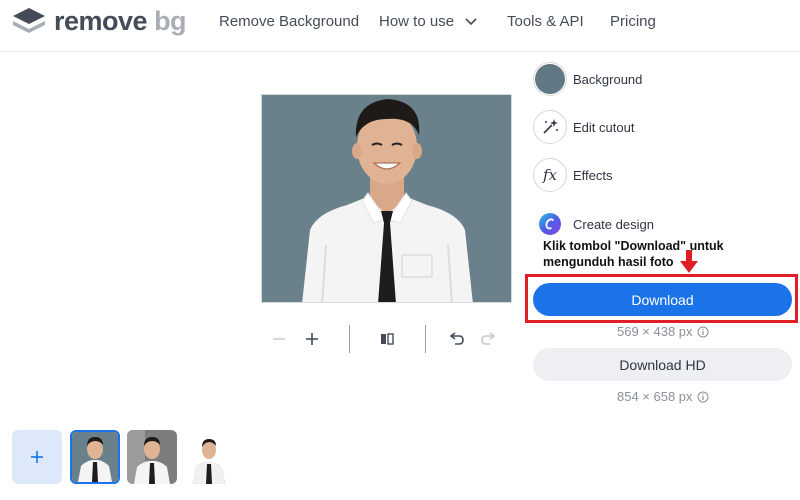 This screenshot has width=800, height=500. I want to click on nav-tools-api: Tools & API, so click(545, 22).